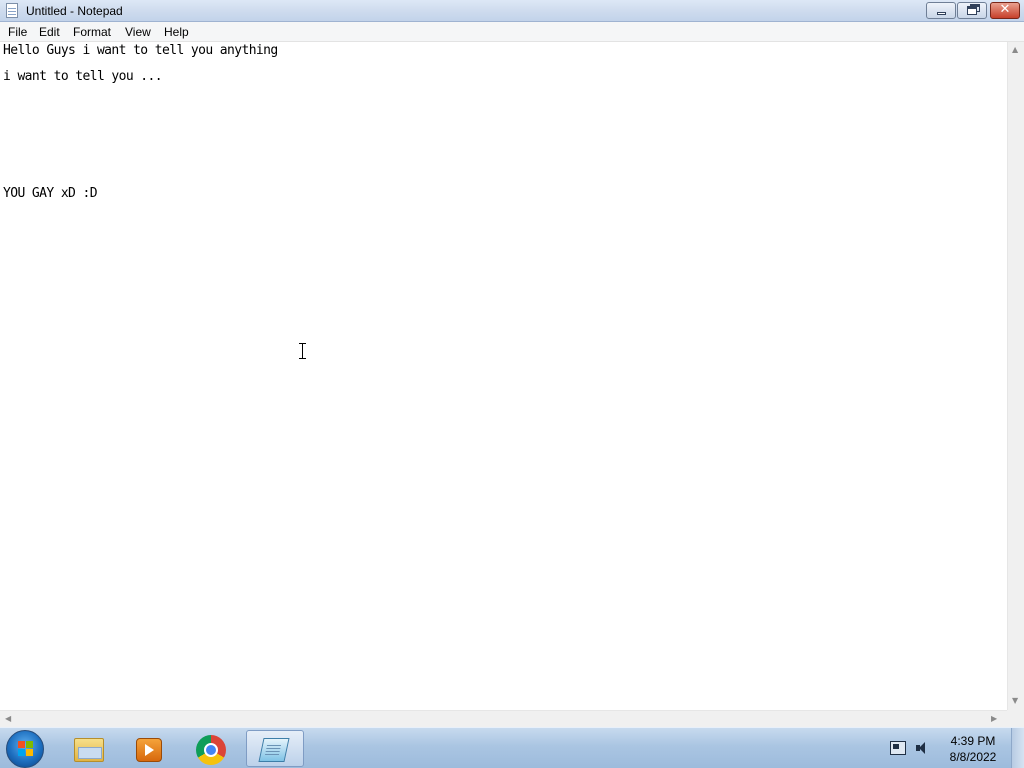 Image resolution: width=1024 pixels, height=768 pixels. Describe the element at coordinates (1017, 748) in the screenshot. I see `show-desktop-button` at that location.